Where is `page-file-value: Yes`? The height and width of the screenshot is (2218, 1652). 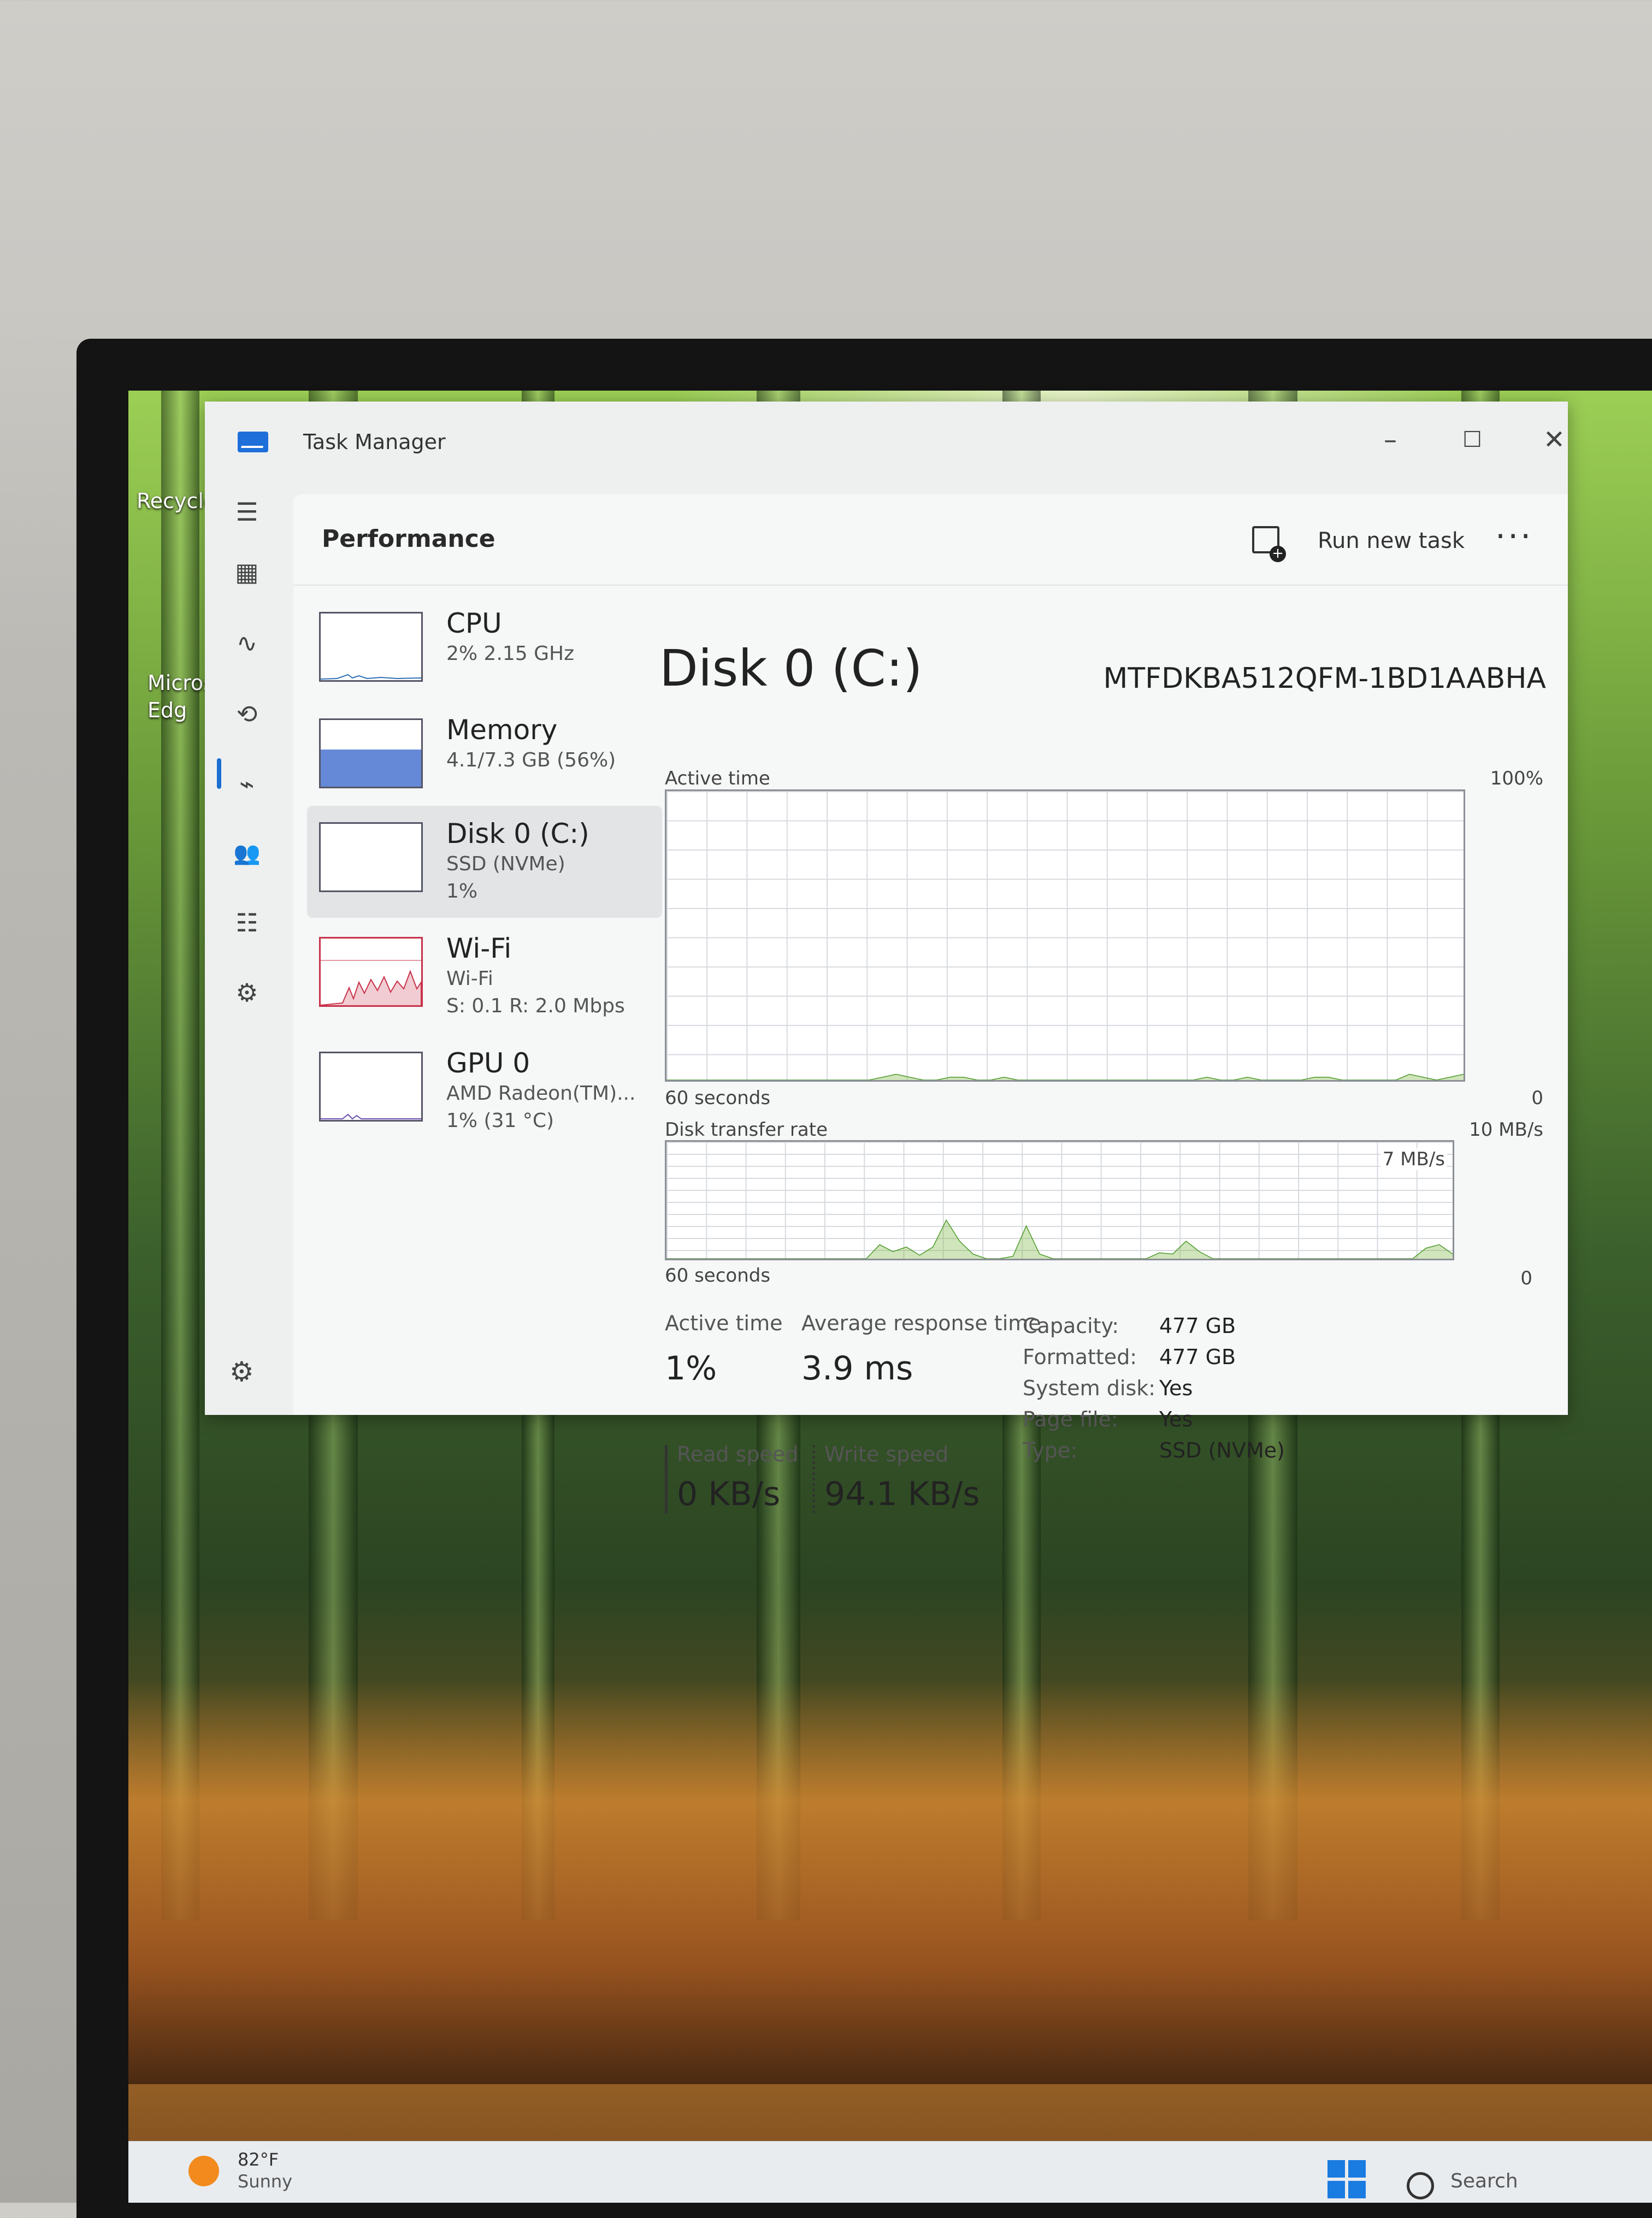 page-file-value: Yes is located at coordinates (1176, 1419).